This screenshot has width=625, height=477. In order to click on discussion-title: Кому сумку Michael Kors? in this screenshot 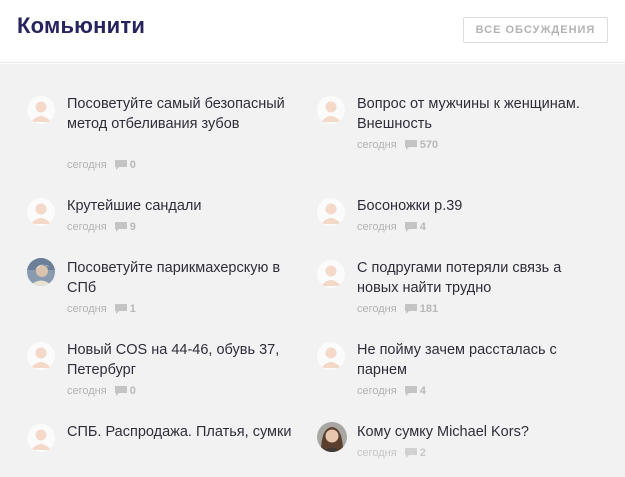, I will do `click(477, 432)`.